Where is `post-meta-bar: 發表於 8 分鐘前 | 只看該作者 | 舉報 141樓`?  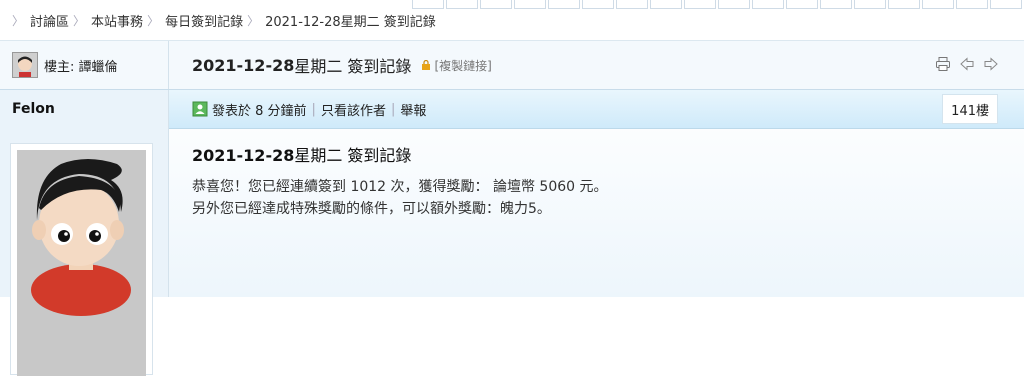 post-meta-bar: 發表於 8 分鐘前 | 只看該作者 | 舉報 141樓 is located at coordinates (596, 109).